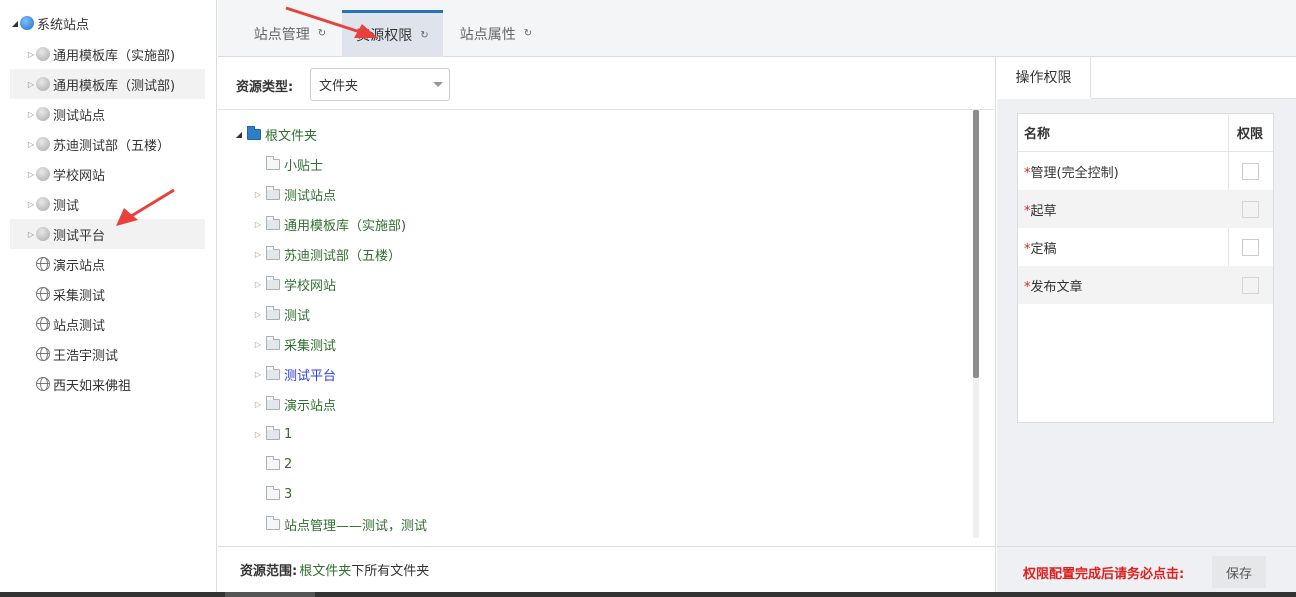 The height and width of the screenshot is (597, 1296). What do you see at coordinates (79, 296) in the screenshot?
I see `sidebar-item-label: 采集测试` at bounding box center [79, 296].